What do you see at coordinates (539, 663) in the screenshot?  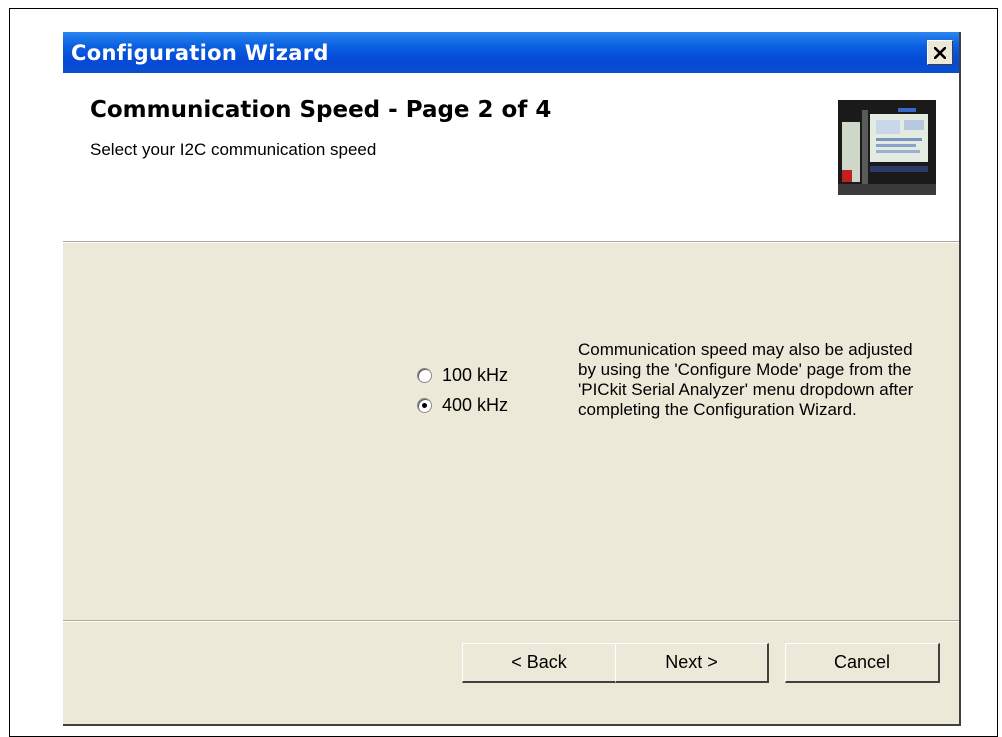 I see `back-button: < Back` at bounding box center [539, 663].